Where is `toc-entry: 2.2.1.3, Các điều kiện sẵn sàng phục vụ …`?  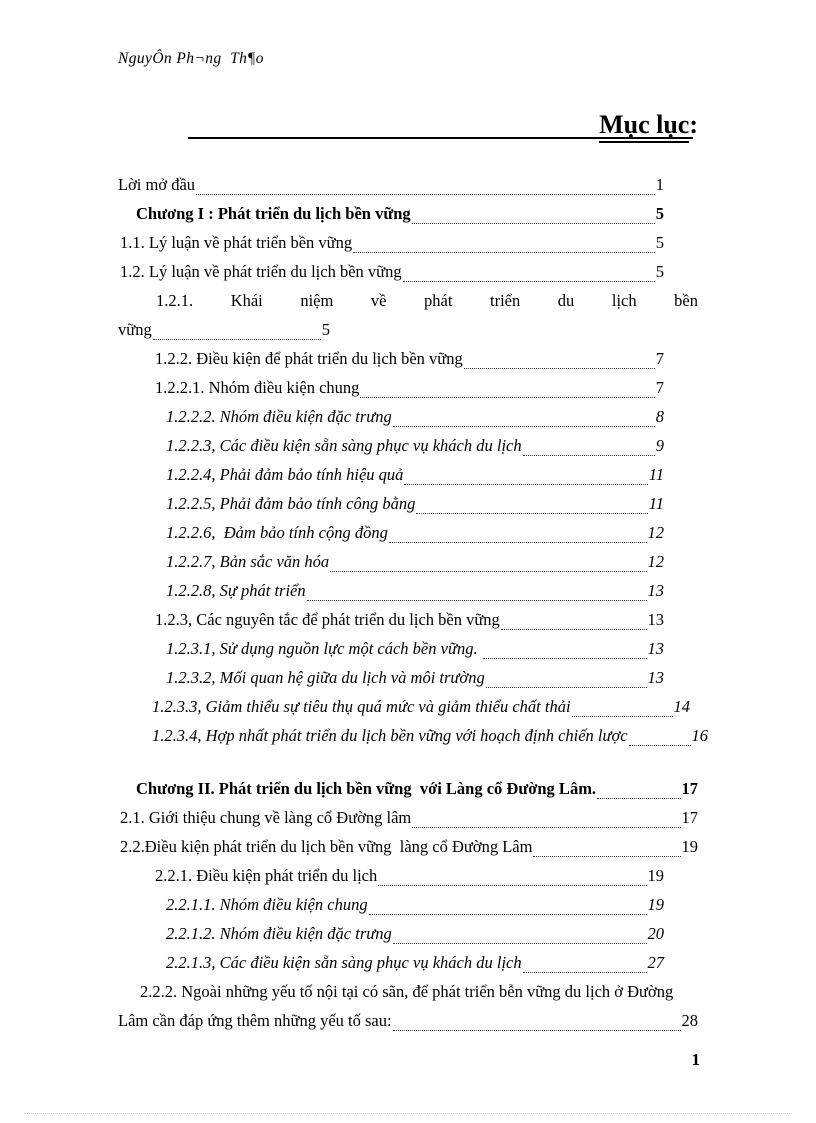
toc-entry: 2.2.1.3, Các điều kiện sẵn sàng phục vụ … is located at coordinates (408, 962).